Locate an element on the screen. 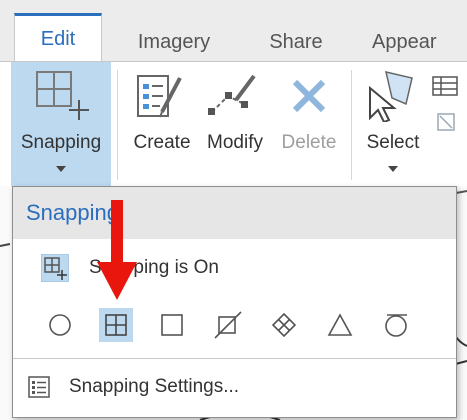 The image size is (467, 420). settings-list-icon is located at coordinates (39, 387).